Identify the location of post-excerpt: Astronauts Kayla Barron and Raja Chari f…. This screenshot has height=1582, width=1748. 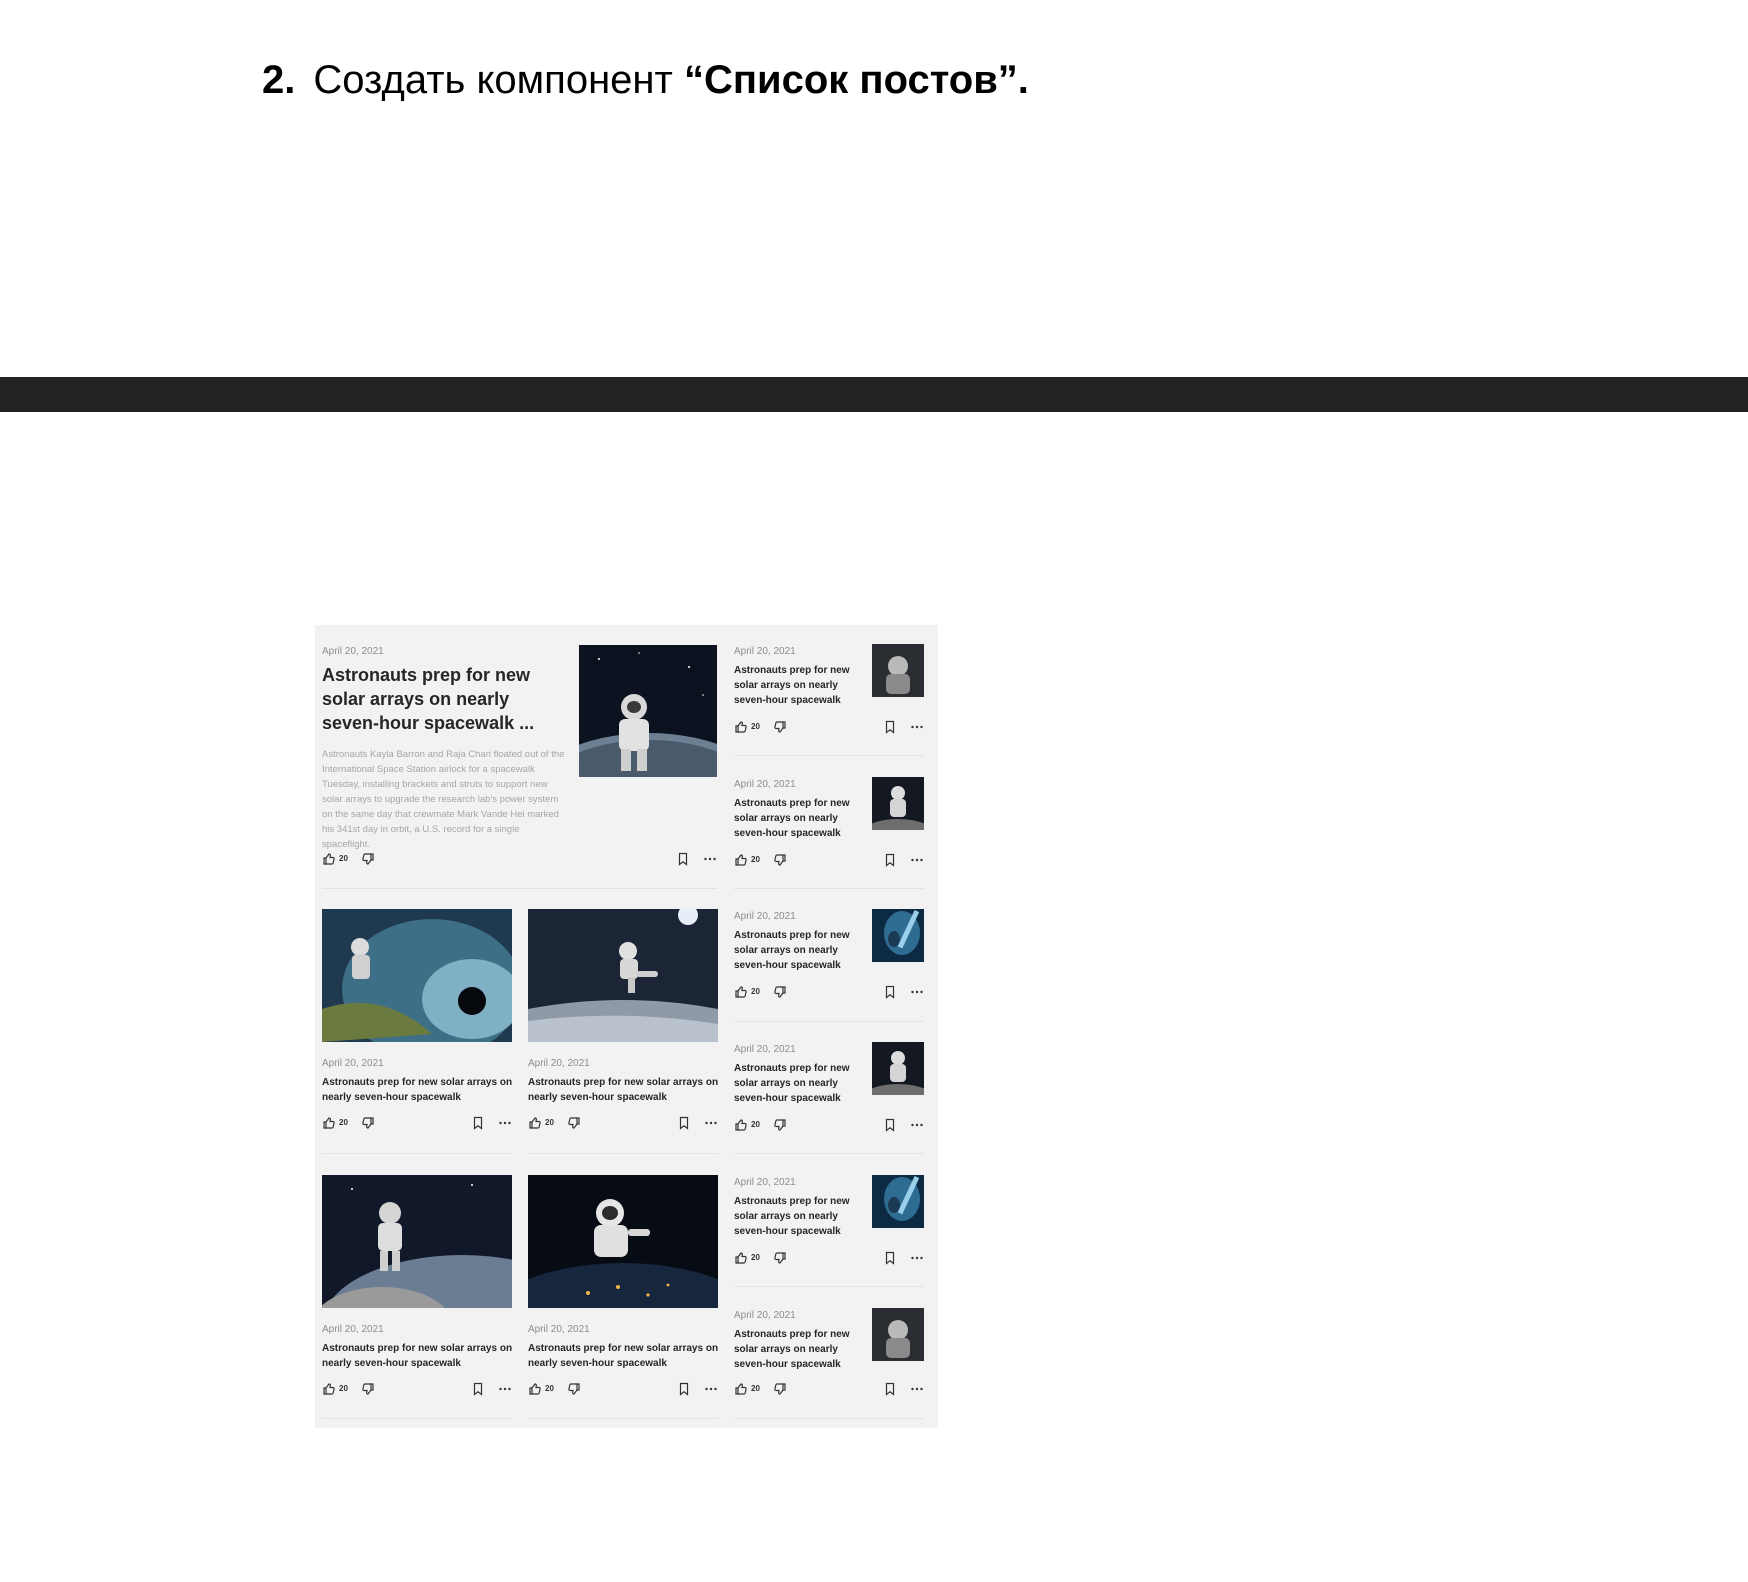
(443, 799).